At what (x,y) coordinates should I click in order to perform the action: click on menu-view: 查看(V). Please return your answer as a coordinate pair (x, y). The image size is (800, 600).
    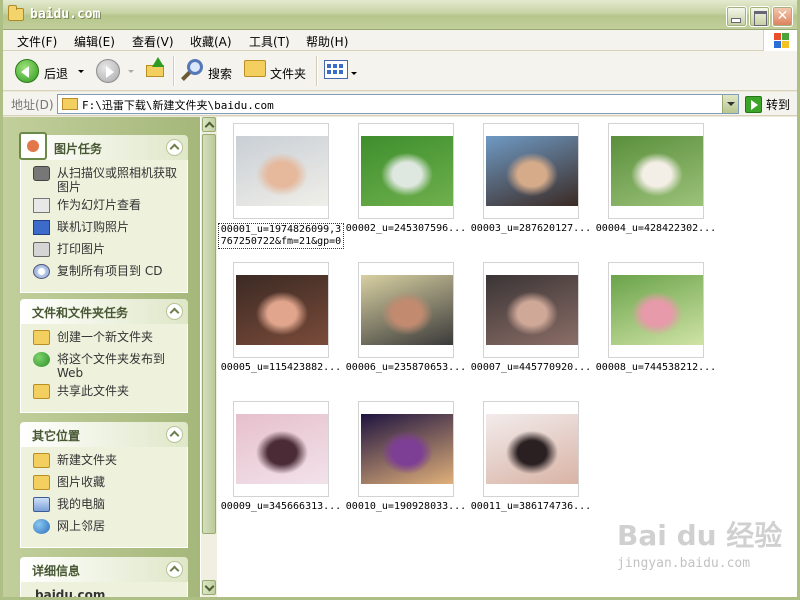
    Looking at the image, I should click on (153, 41).